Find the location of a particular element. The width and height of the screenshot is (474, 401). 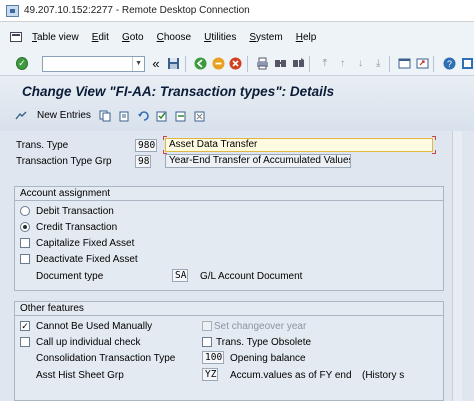

capitalize-fixed-asset-checkbox is located at coordinates (25, 243).